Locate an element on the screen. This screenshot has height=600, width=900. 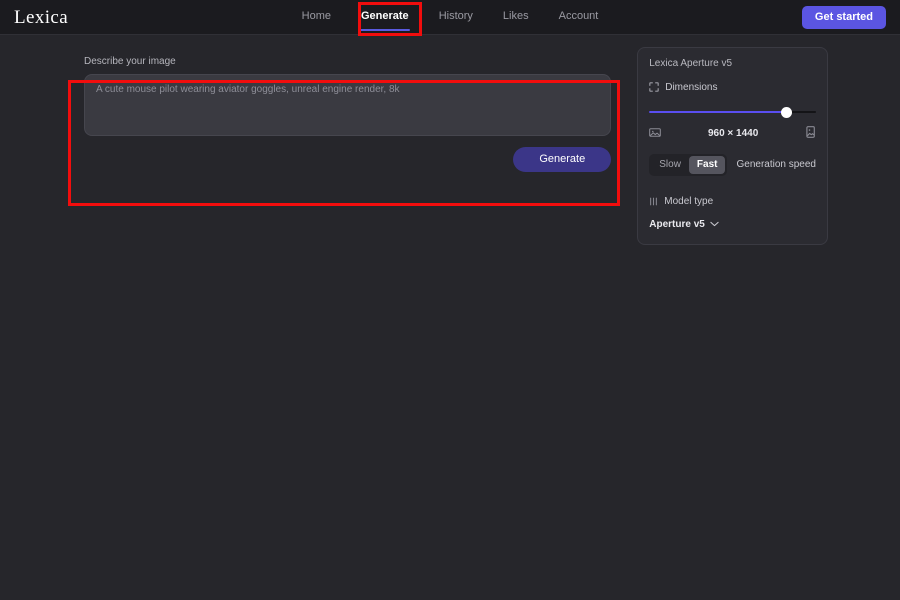
nav-item-likes-label: Likes is located at coordinates (515, 16).